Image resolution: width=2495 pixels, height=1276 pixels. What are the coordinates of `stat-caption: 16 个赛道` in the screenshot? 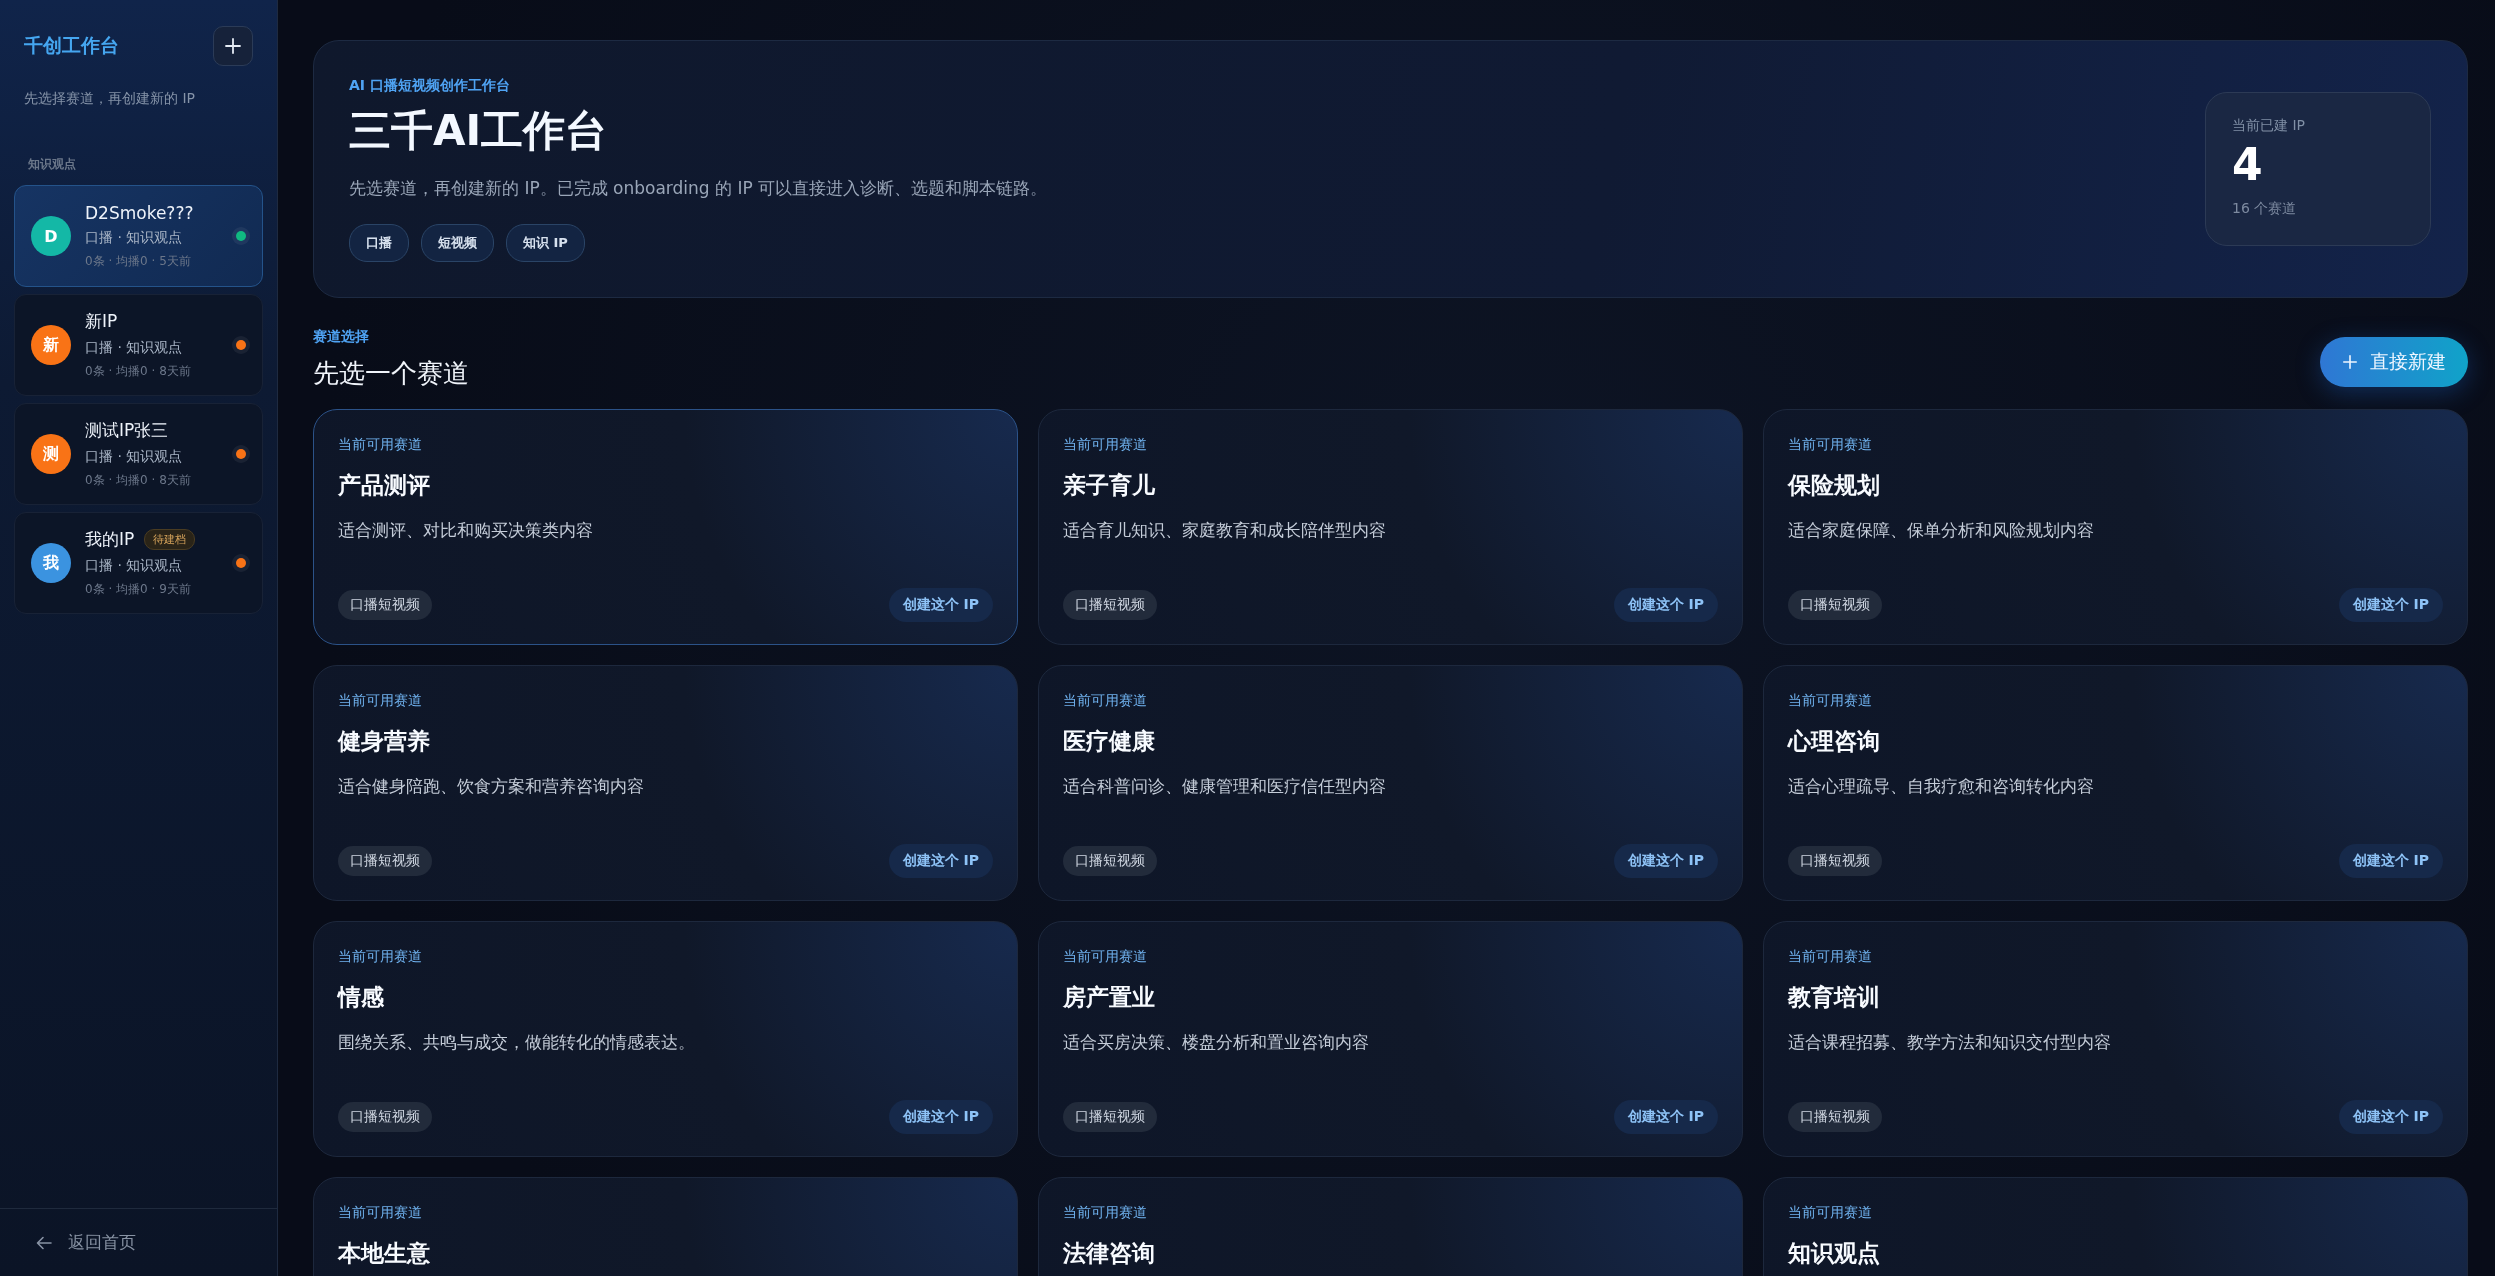 It's located at (2265, 209).